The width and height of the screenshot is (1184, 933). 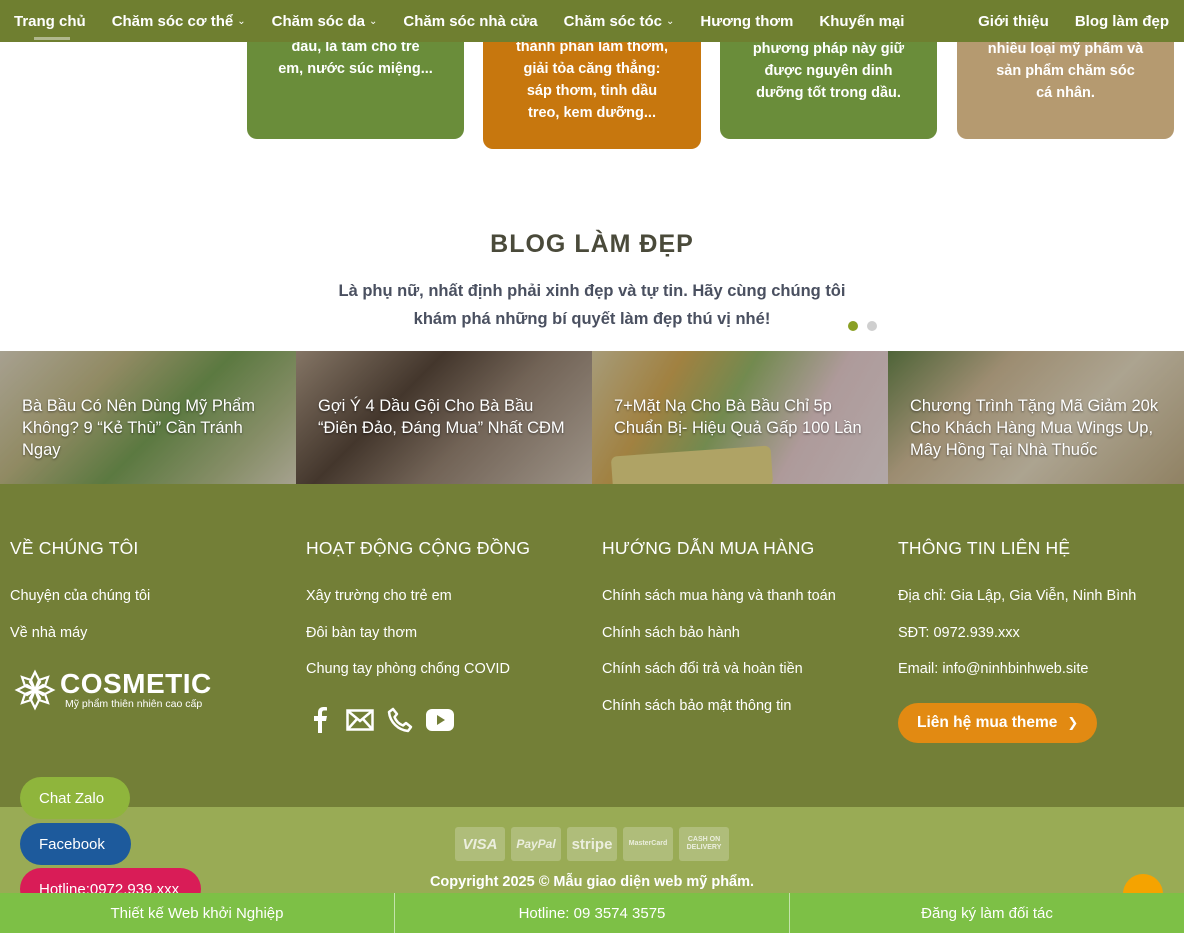 I want to click on footer-heading: HOẠT ĐỘNG CỘNG ĐỒNG, so click(x=418, y=548).